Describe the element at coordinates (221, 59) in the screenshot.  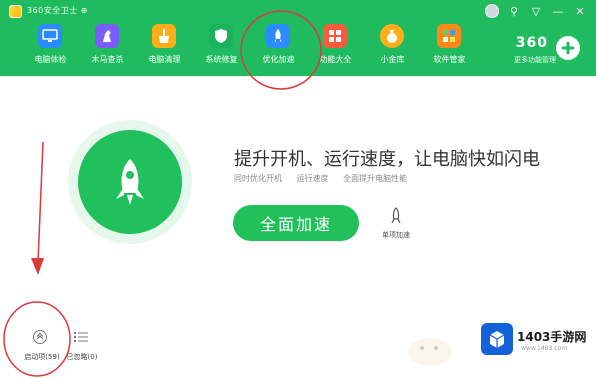
I see `nav-label: 系统修复` at that location.